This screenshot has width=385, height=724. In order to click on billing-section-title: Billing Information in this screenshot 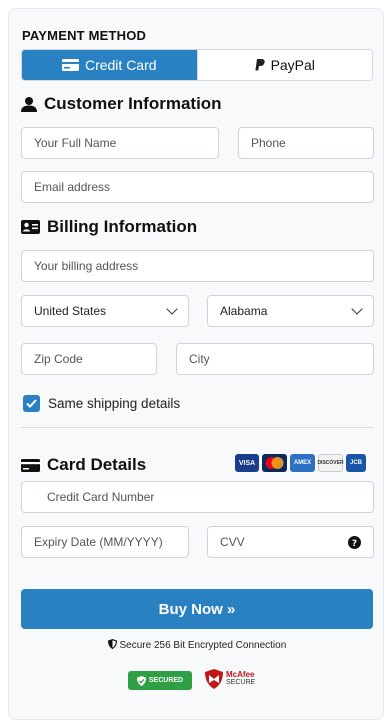, I will do `click(109, 227)`.